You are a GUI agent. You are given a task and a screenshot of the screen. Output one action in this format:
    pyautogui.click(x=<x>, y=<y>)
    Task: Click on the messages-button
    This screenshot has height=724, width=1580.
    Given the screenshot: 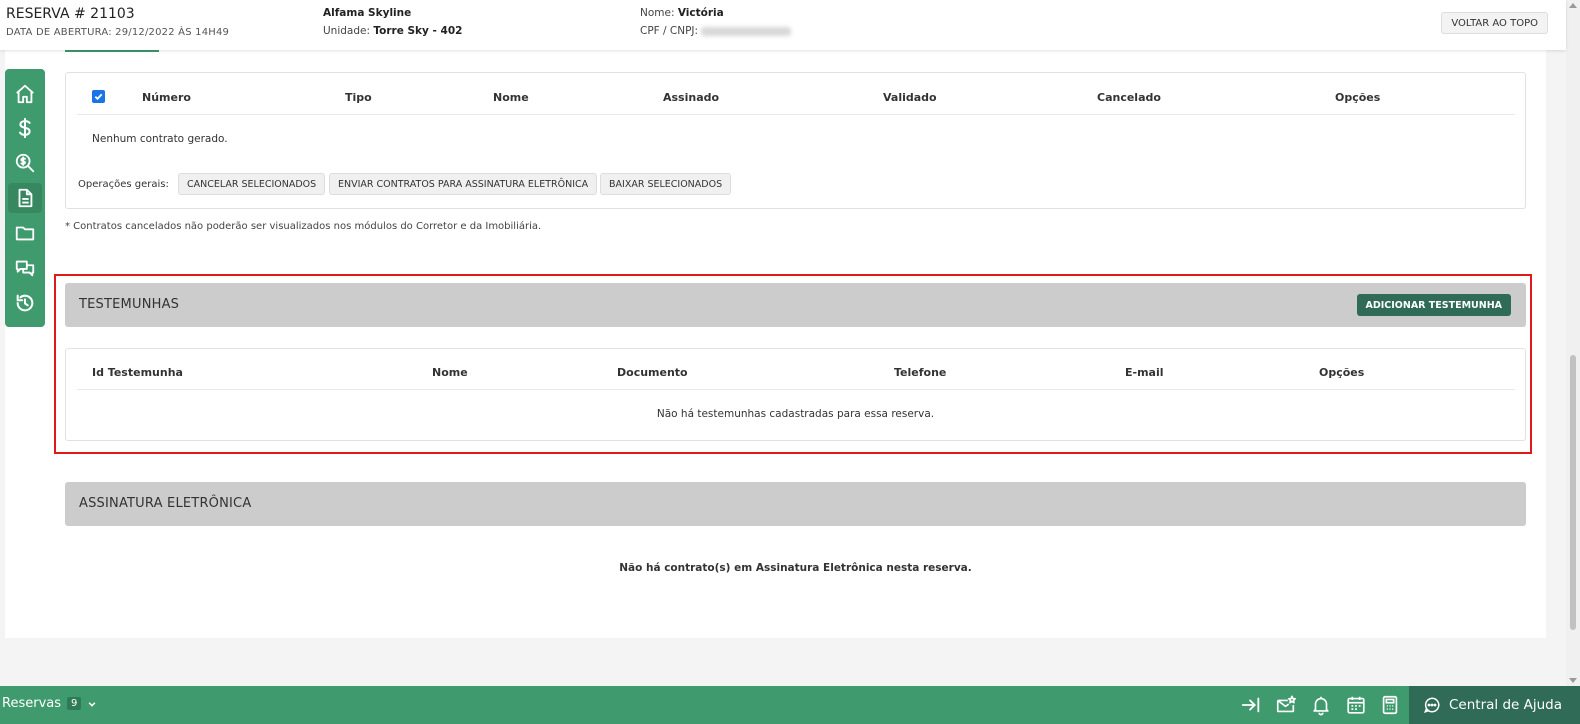 What is the action you would take?
    pyautogui.click(x=1286, y=705)
    